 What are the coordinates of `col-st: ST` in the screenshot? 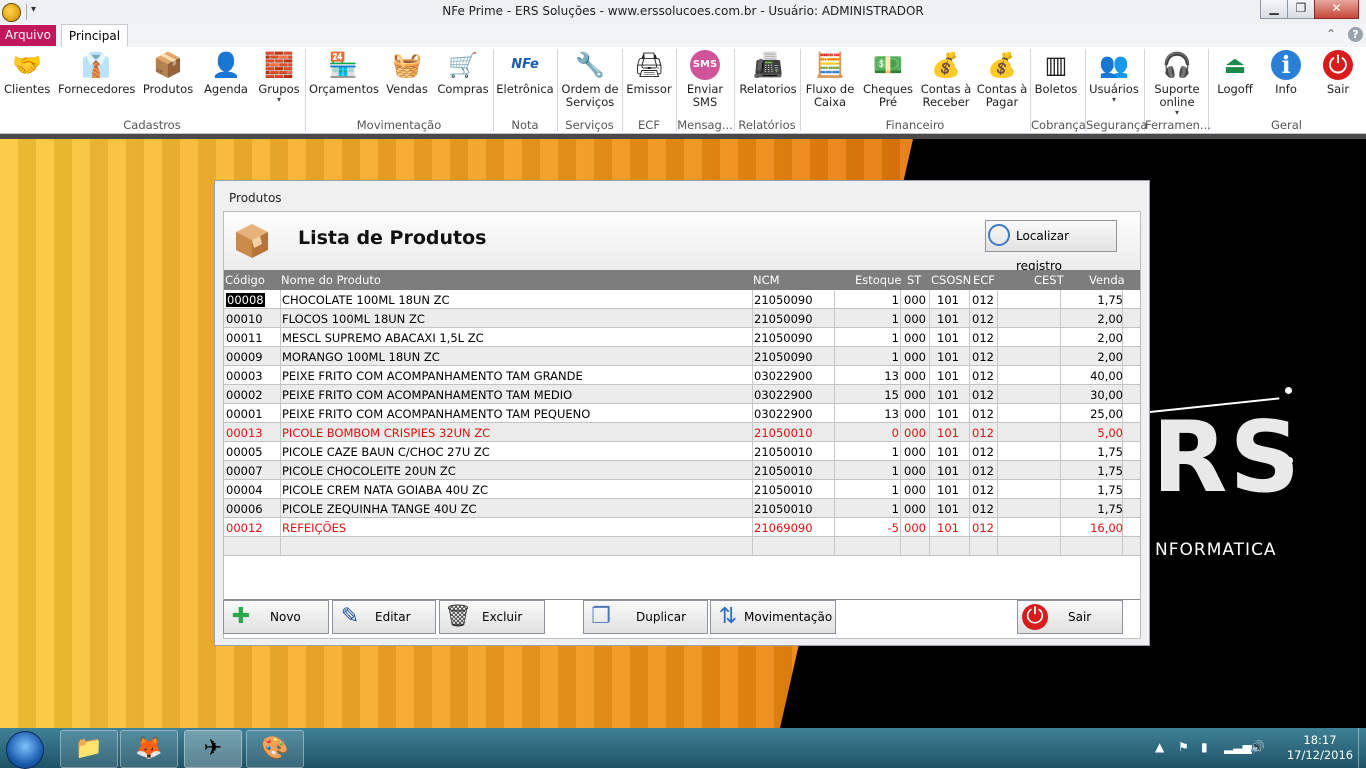 It's located at (914, 280).